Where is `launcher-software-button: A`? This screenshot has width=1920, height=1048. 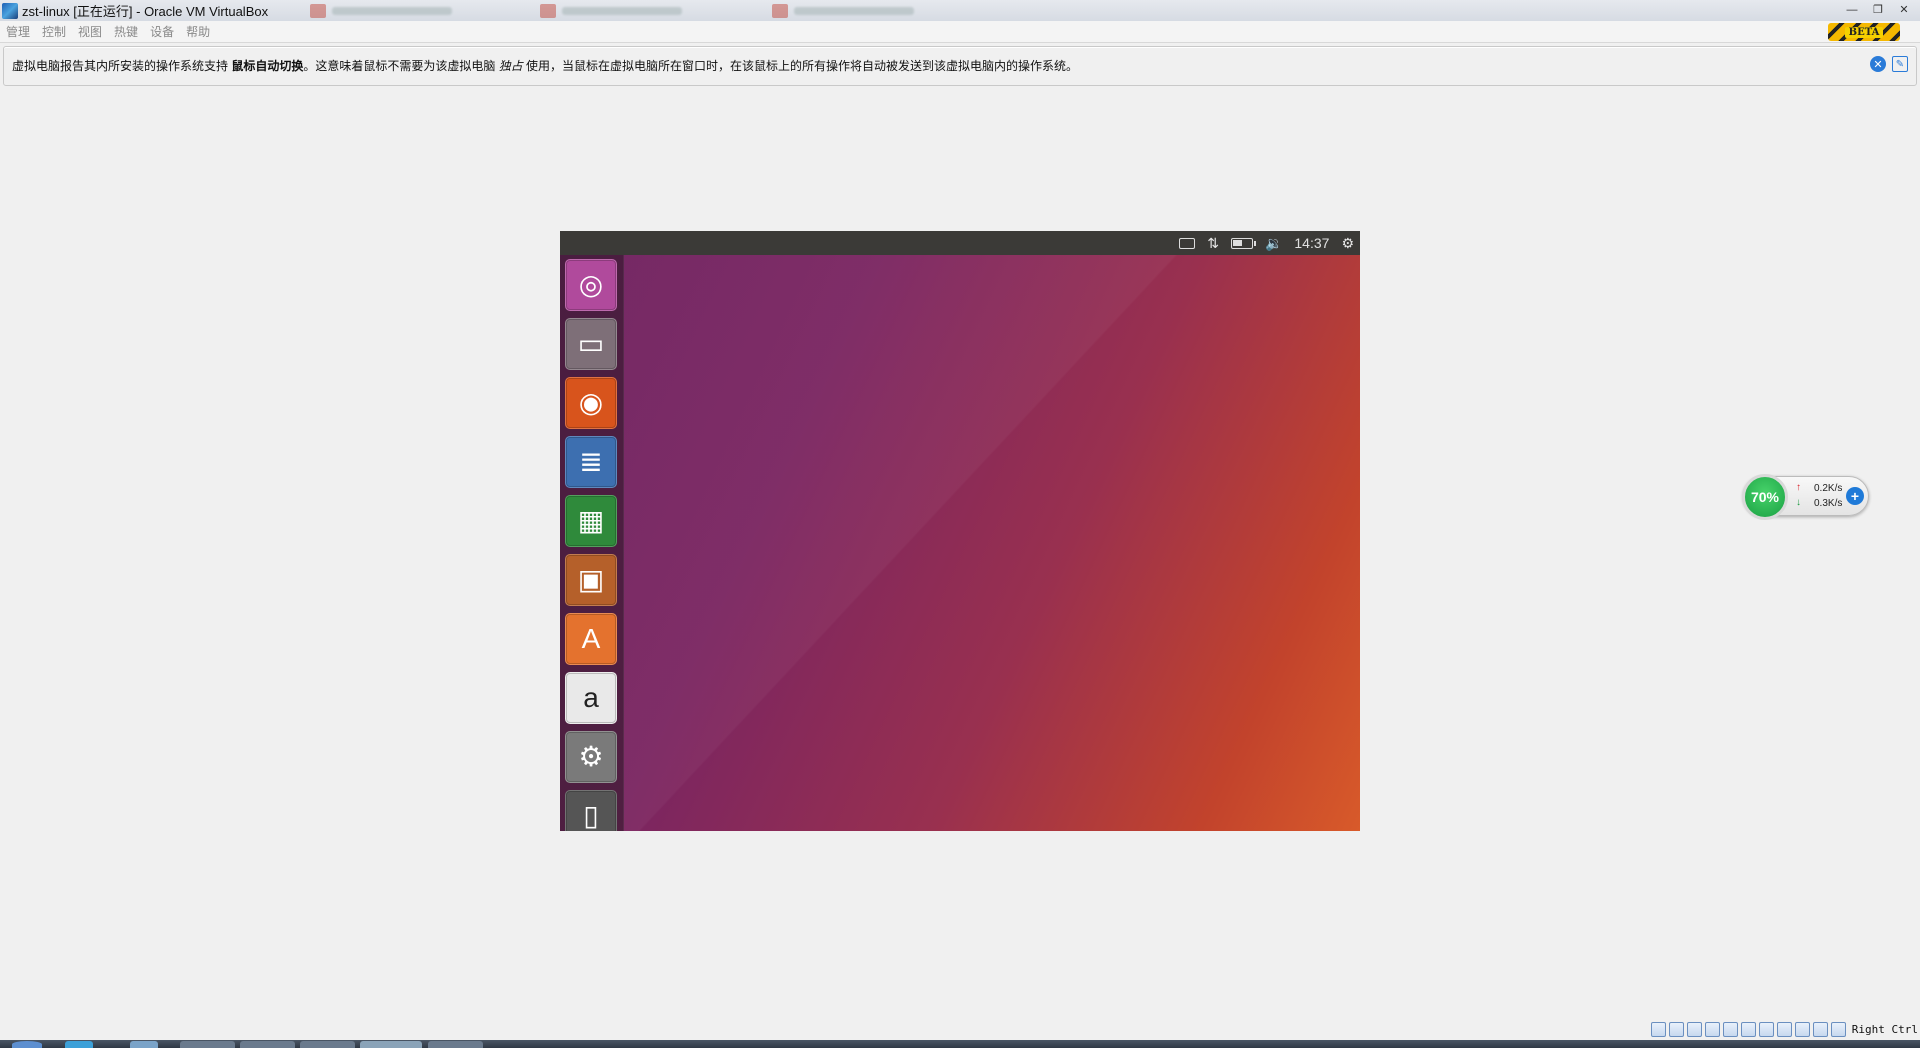 launcher-software-button: A is located at coordinates (591, 639).